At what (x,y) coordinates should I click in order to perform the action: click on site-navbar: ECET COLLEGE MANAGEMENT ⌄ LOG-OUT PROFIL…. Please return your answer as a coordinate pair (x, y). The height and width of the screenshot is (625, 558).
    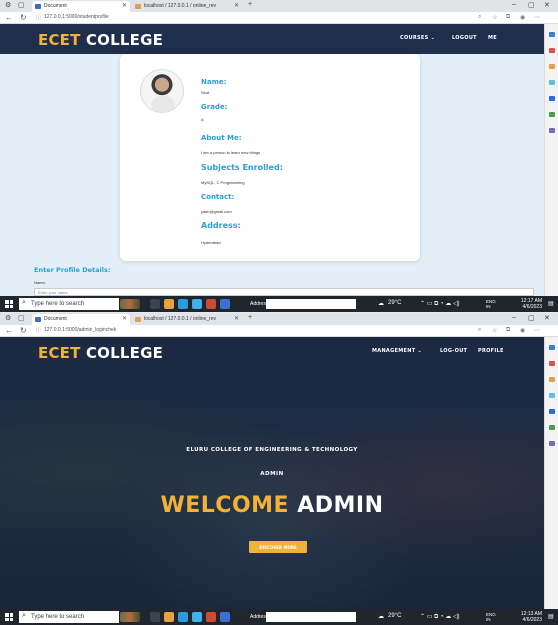
    Looking at the image, I should click on (272, 352).